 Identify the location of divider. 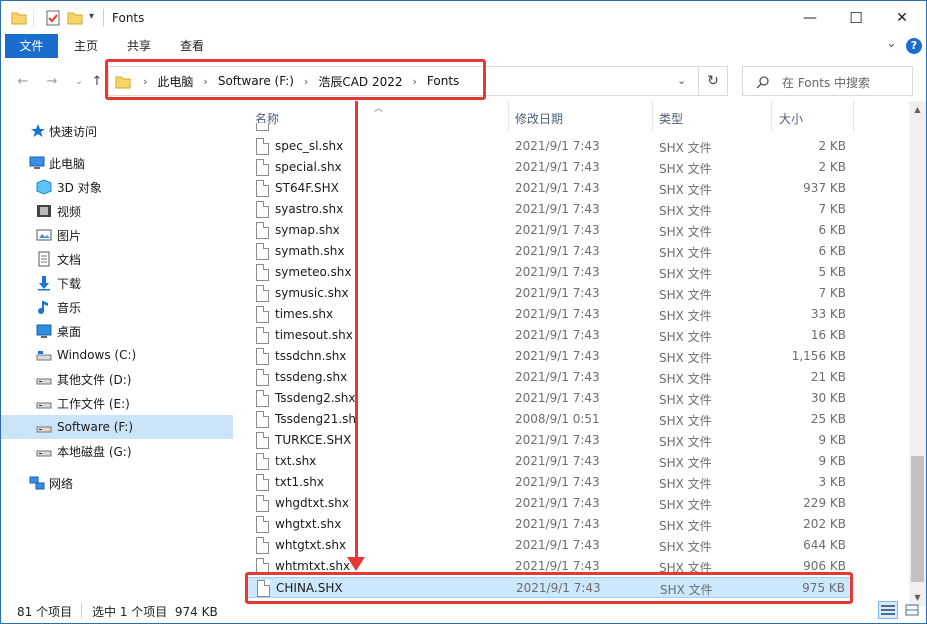
(33, 18).